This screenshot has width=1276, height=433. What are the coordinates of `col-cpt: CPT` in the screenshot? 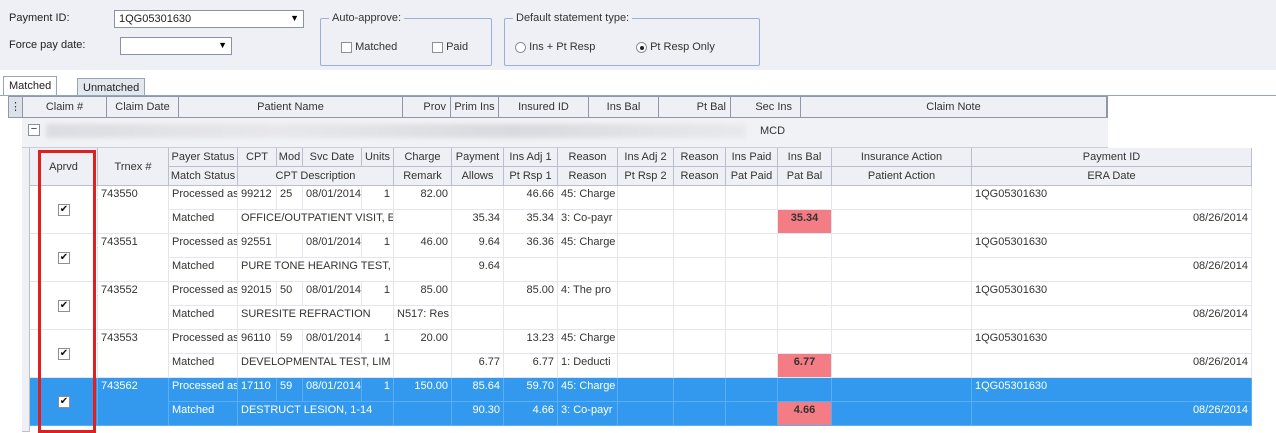 It's located at (257, 157).